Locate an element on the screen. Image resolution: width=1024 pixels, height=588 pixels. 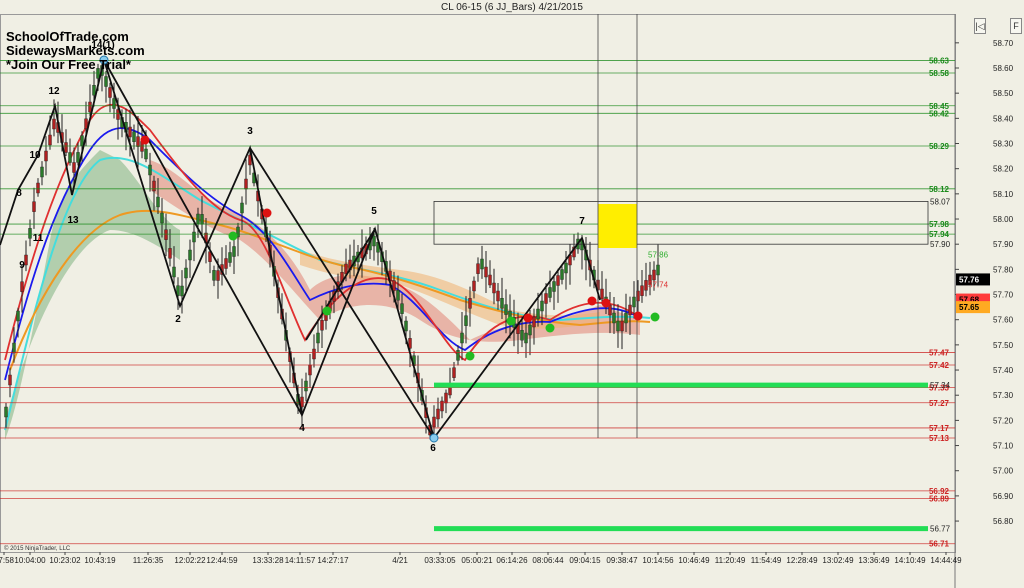
x-tick-label: 09:04:15 is located at coordinates (585, 560).